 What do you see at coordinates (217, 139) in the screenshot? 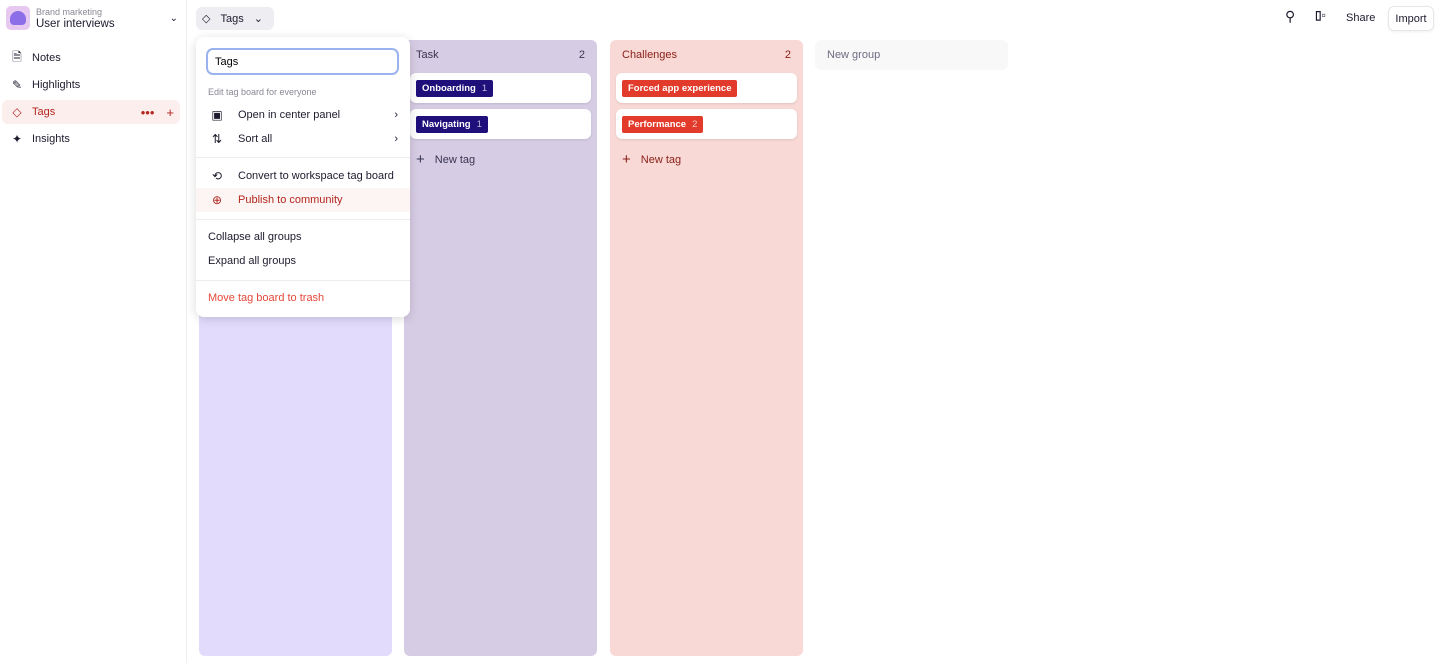
I see `sort-icon: ⇅` at bounding box center [217, 139].